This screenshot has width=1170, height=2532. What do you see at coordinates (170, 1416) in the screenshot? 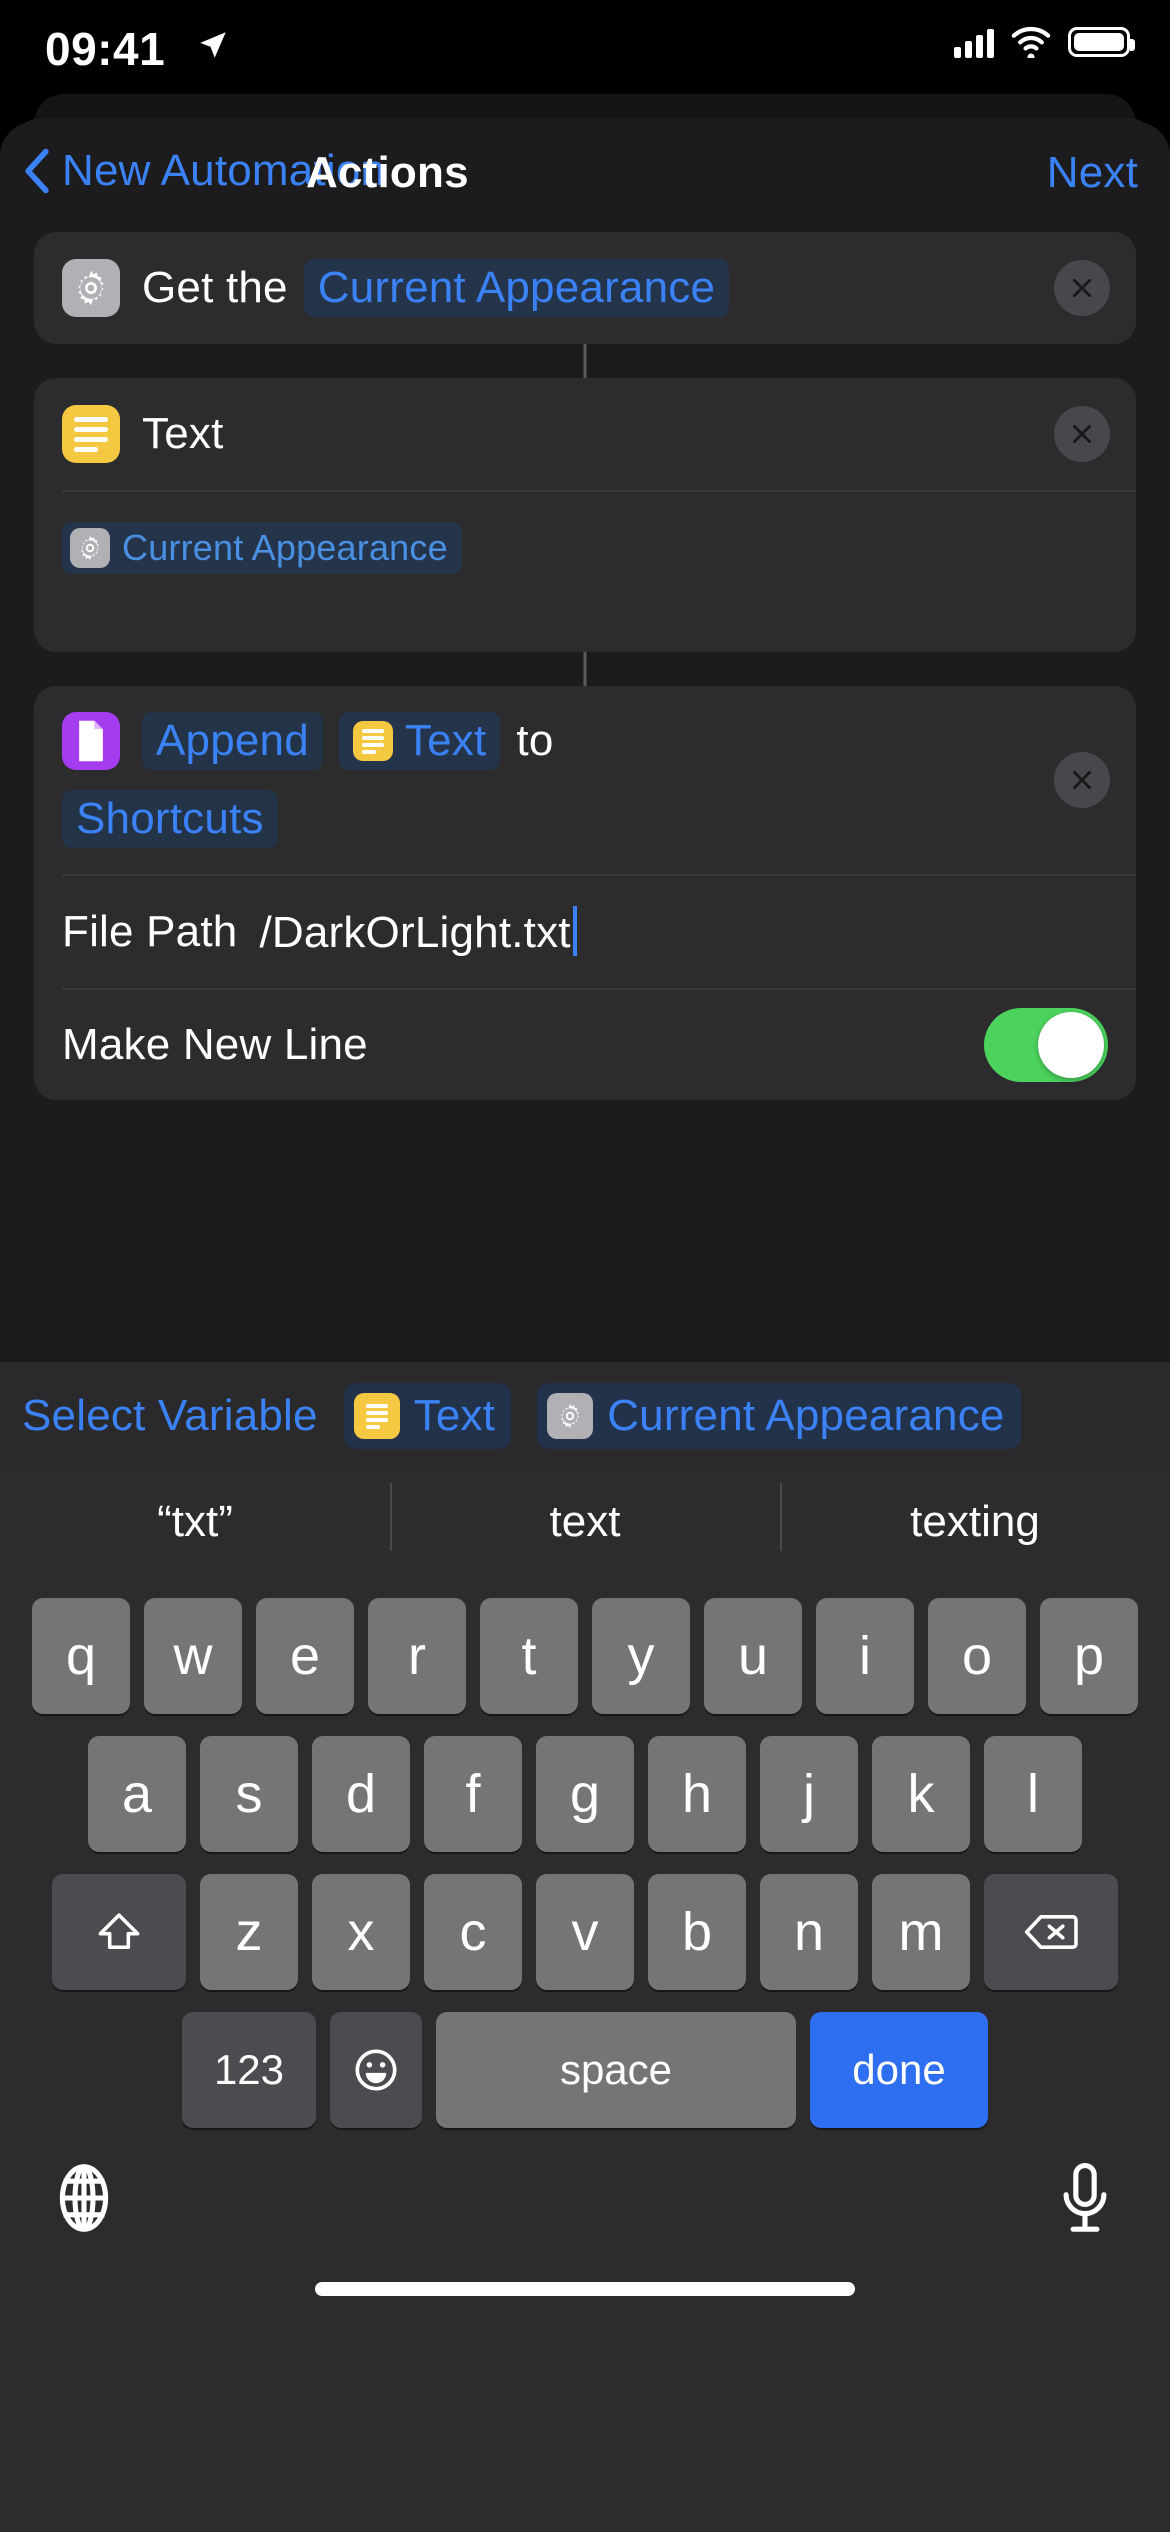
I see `select-variable-label: Select Variable` at bounding box center [170, 1416].